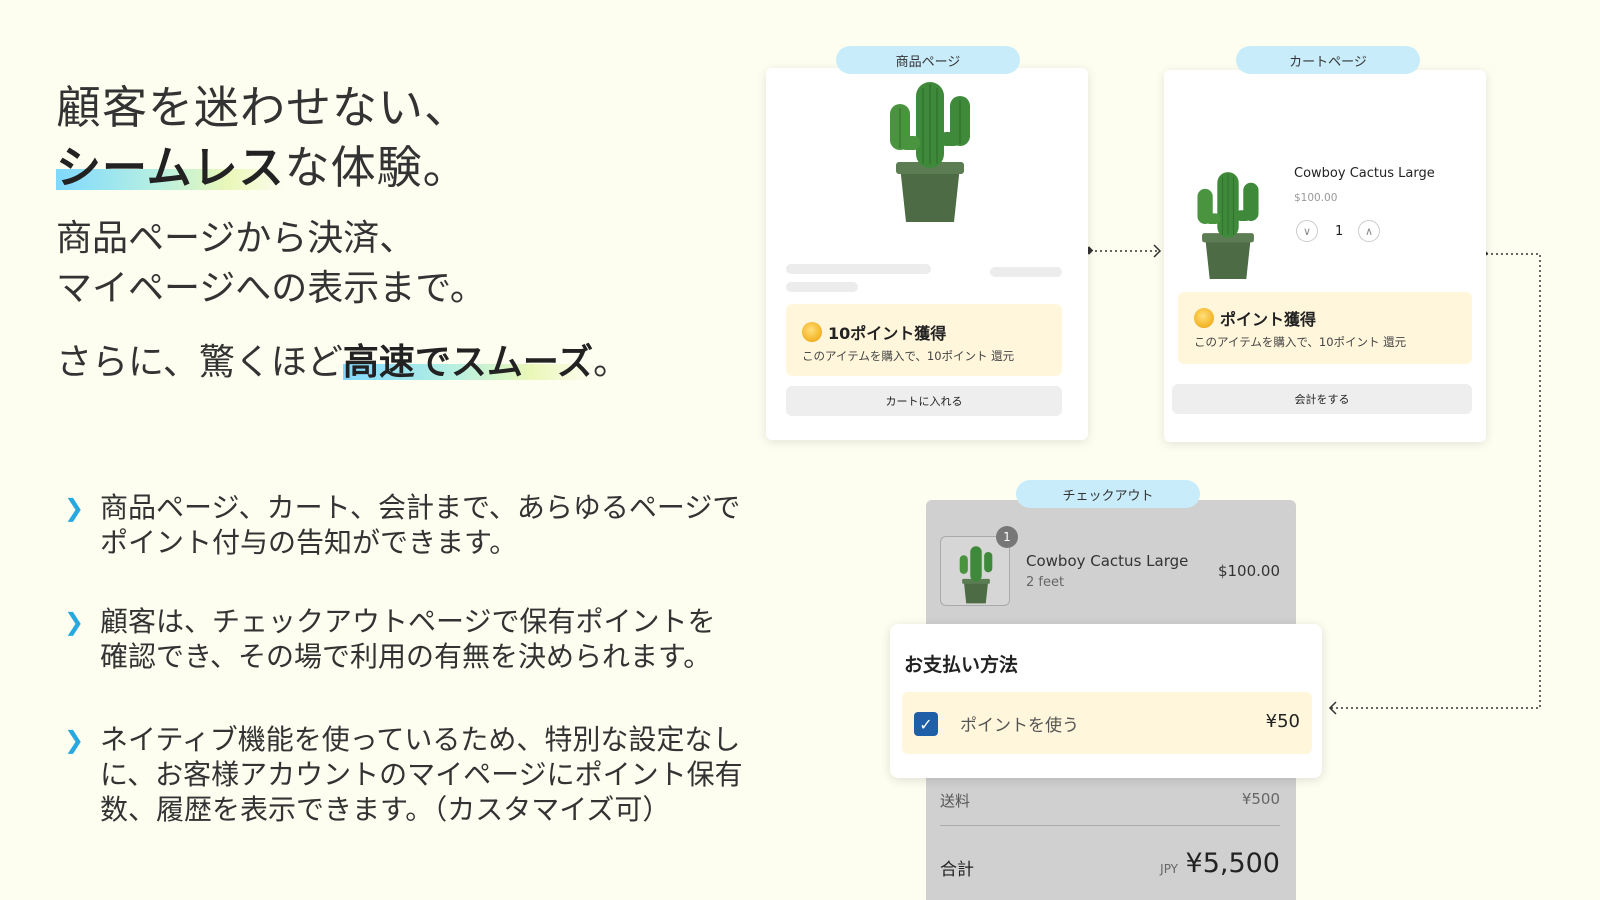  Describe the element at coordinates (955, 801) in the screenshot. I see `shipping-label: 送料` at that location.